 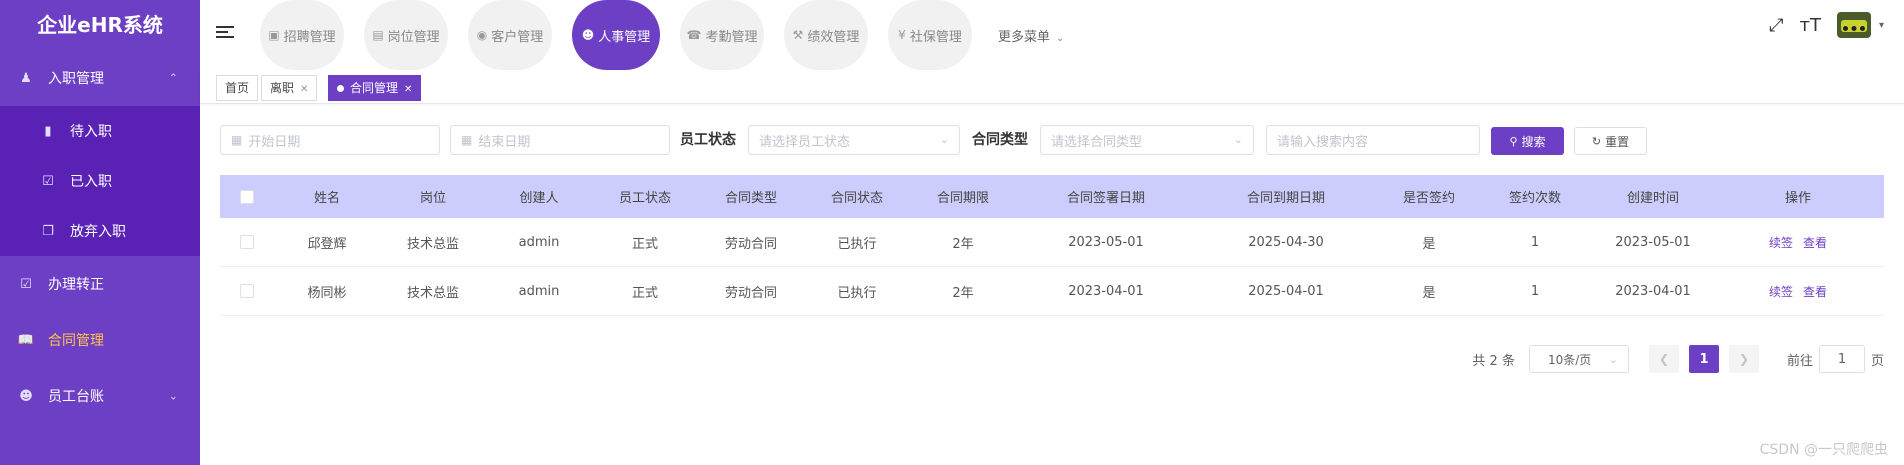 What do you see at coordinates (1841, 359) in the screenshot?
I see `goto-page-input: 1` at bounding box center [1841, 359].